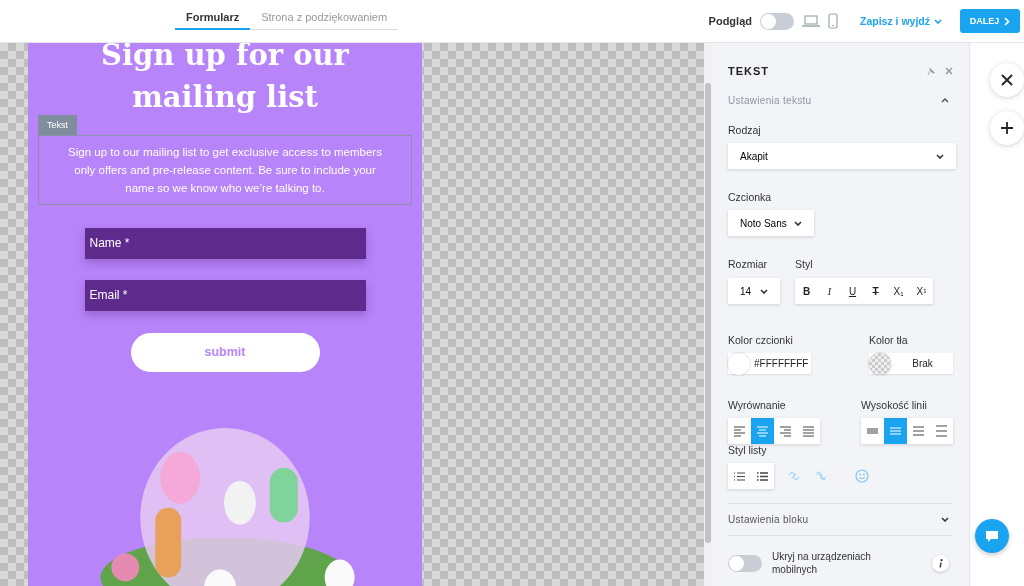 The height and width of the screenshot is (586, 1024). What do you see at coordinates (748, 264) in the screenshot?
I see `field-label: Rozmiar` at bounding box center [748, 264].